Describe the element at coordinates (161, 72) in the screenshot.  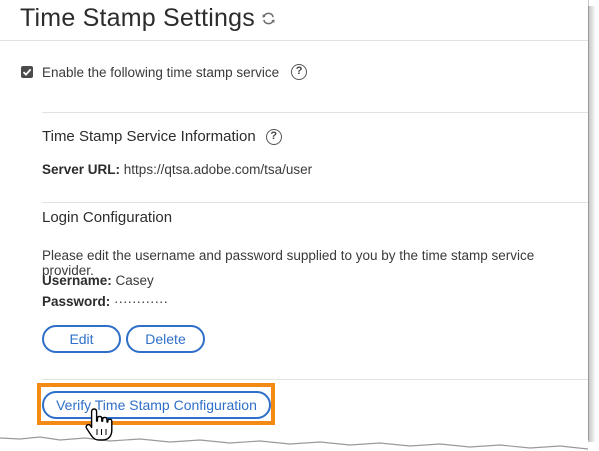
I see `enable-service-label: Enable the following time stamp service` at that location.